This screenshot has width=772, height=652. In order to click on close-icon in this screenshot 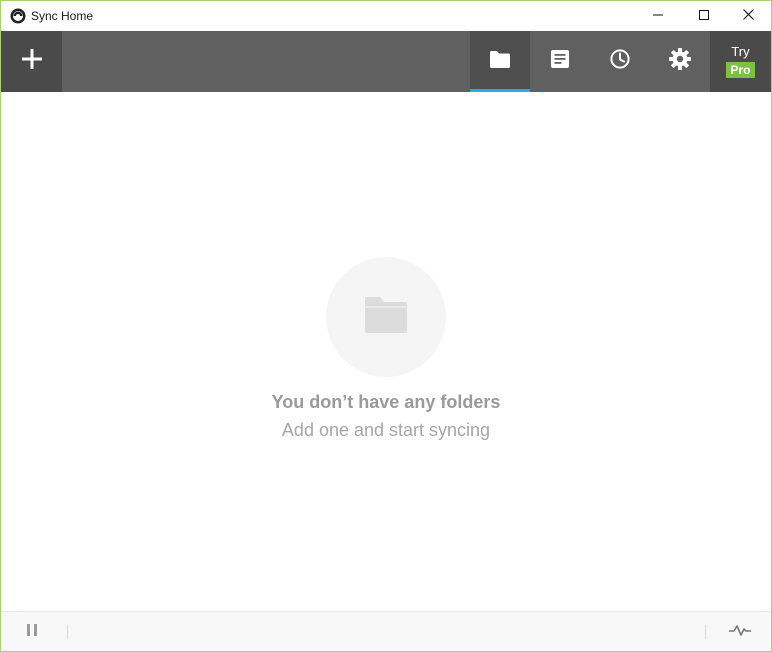, I will do `click(748, 16)`.